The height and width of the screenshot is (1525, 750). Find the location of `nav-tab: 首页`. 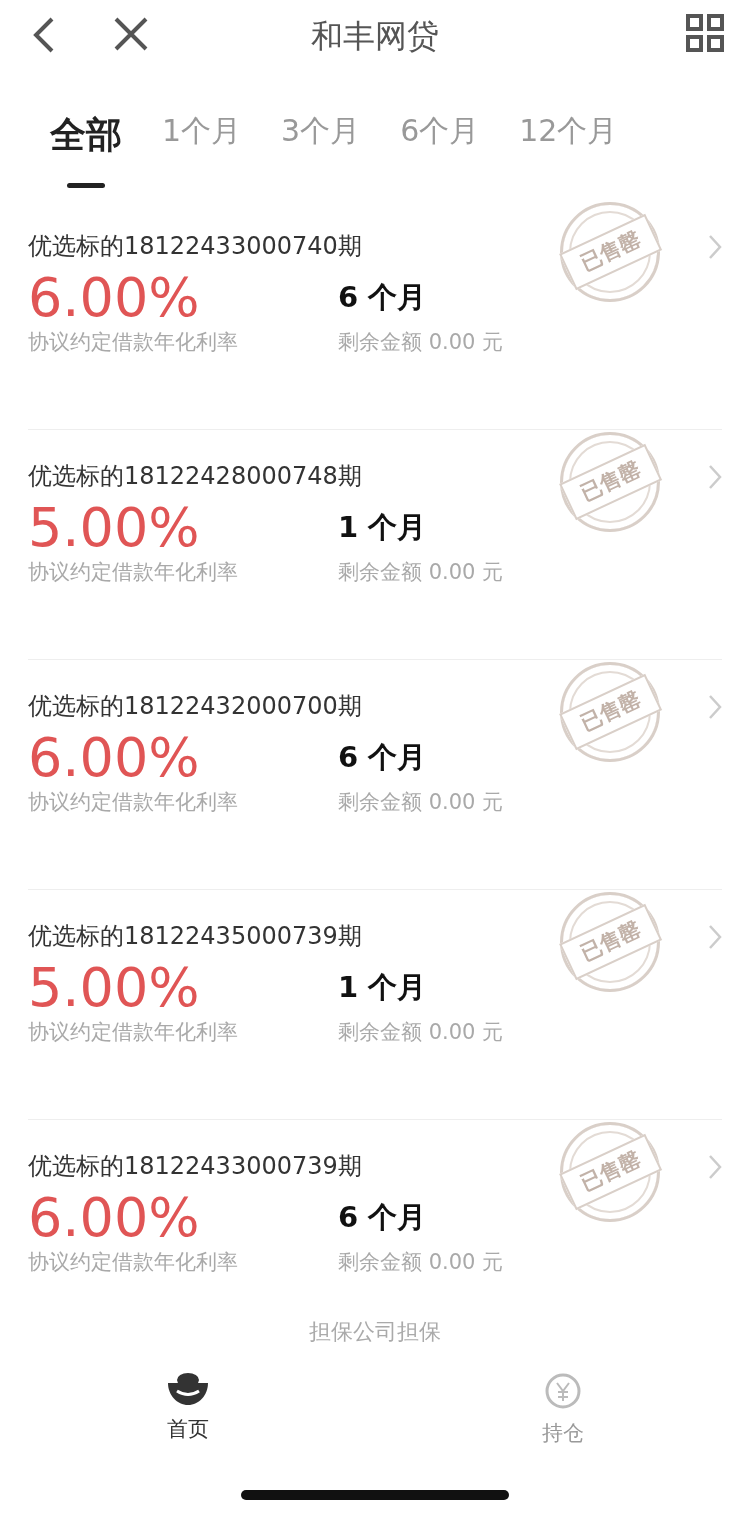

nav-tab: 首页 is located at coordinates (188, 1411).